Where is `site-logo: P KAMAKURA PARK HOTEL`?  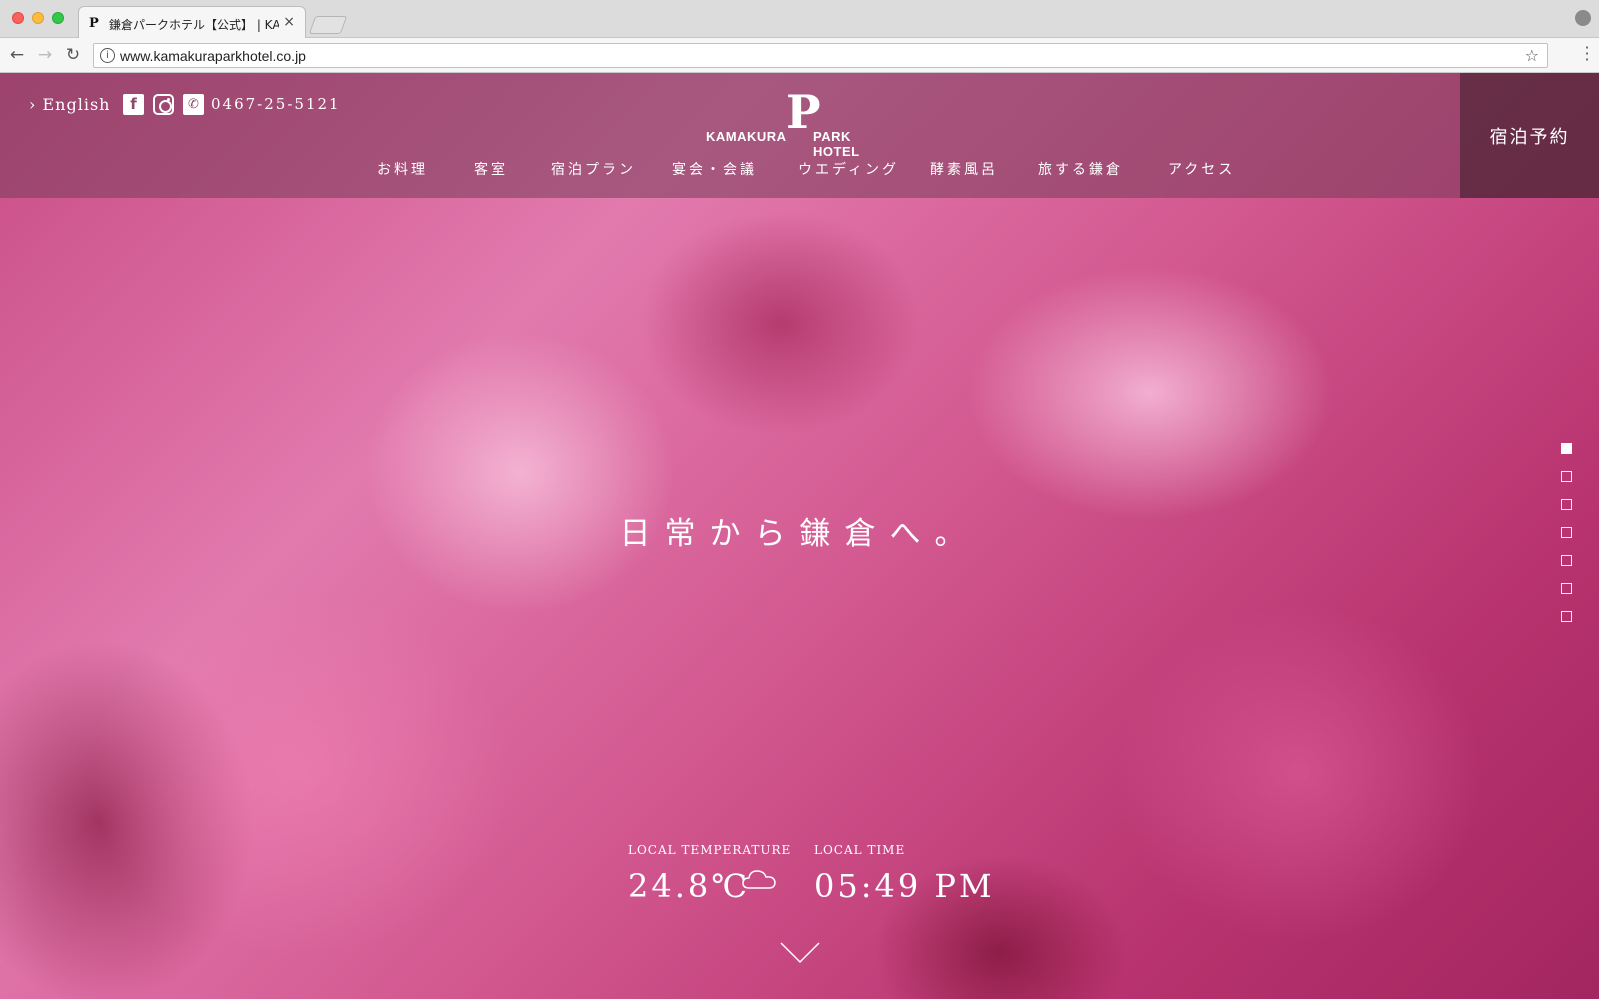 site-logo: P KAMAKURA PARK HOTEL is located at coordinates (800, 123).